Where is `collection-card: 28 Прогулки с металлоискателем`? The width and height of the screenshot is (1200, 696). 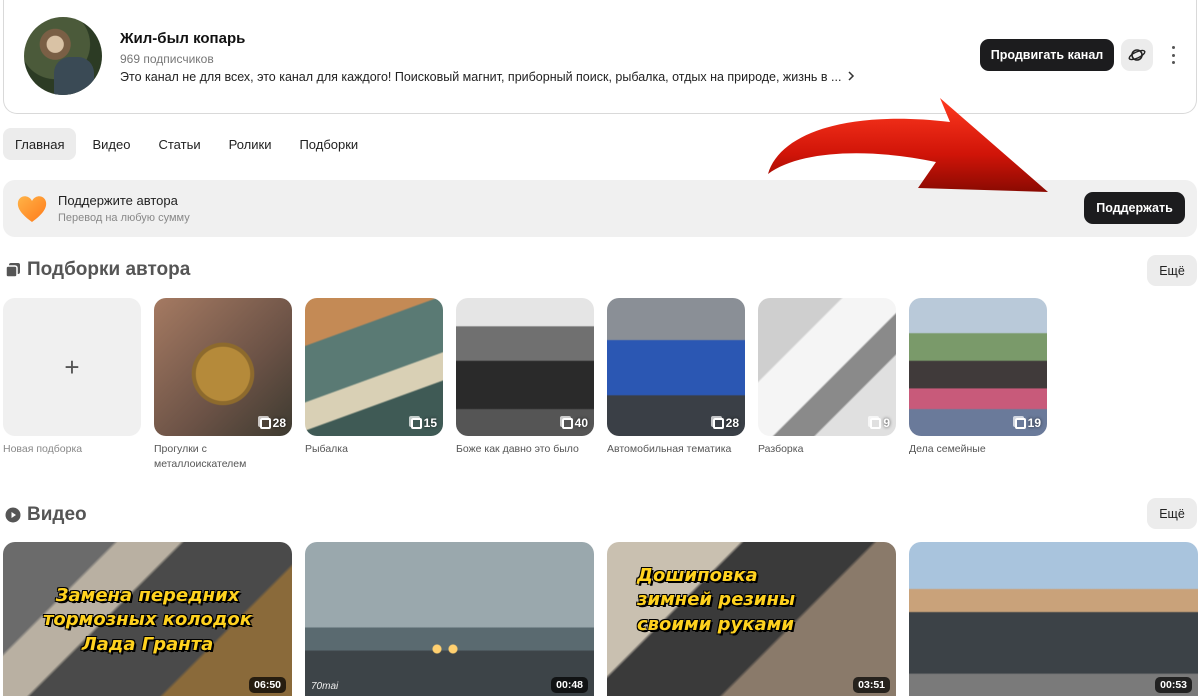 collection-card: 28 Прогулки с металлоискателем is located at coordinates (223, 384).